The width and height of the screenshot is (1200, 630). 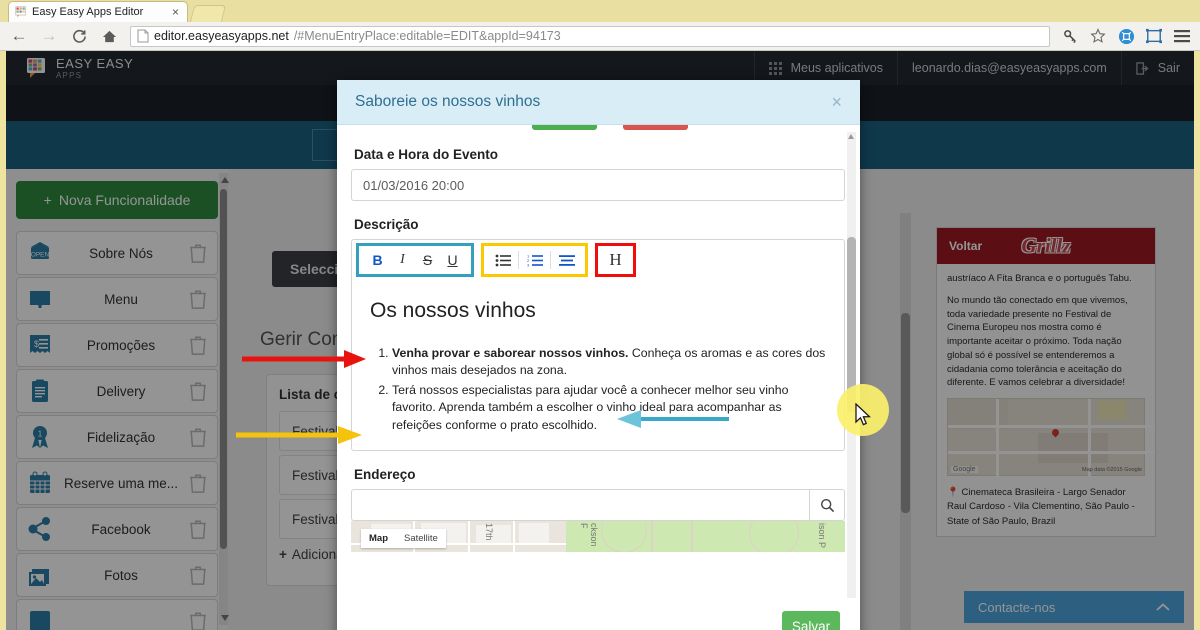 I want to click on heading-group: H, so click(x=615, y=260).